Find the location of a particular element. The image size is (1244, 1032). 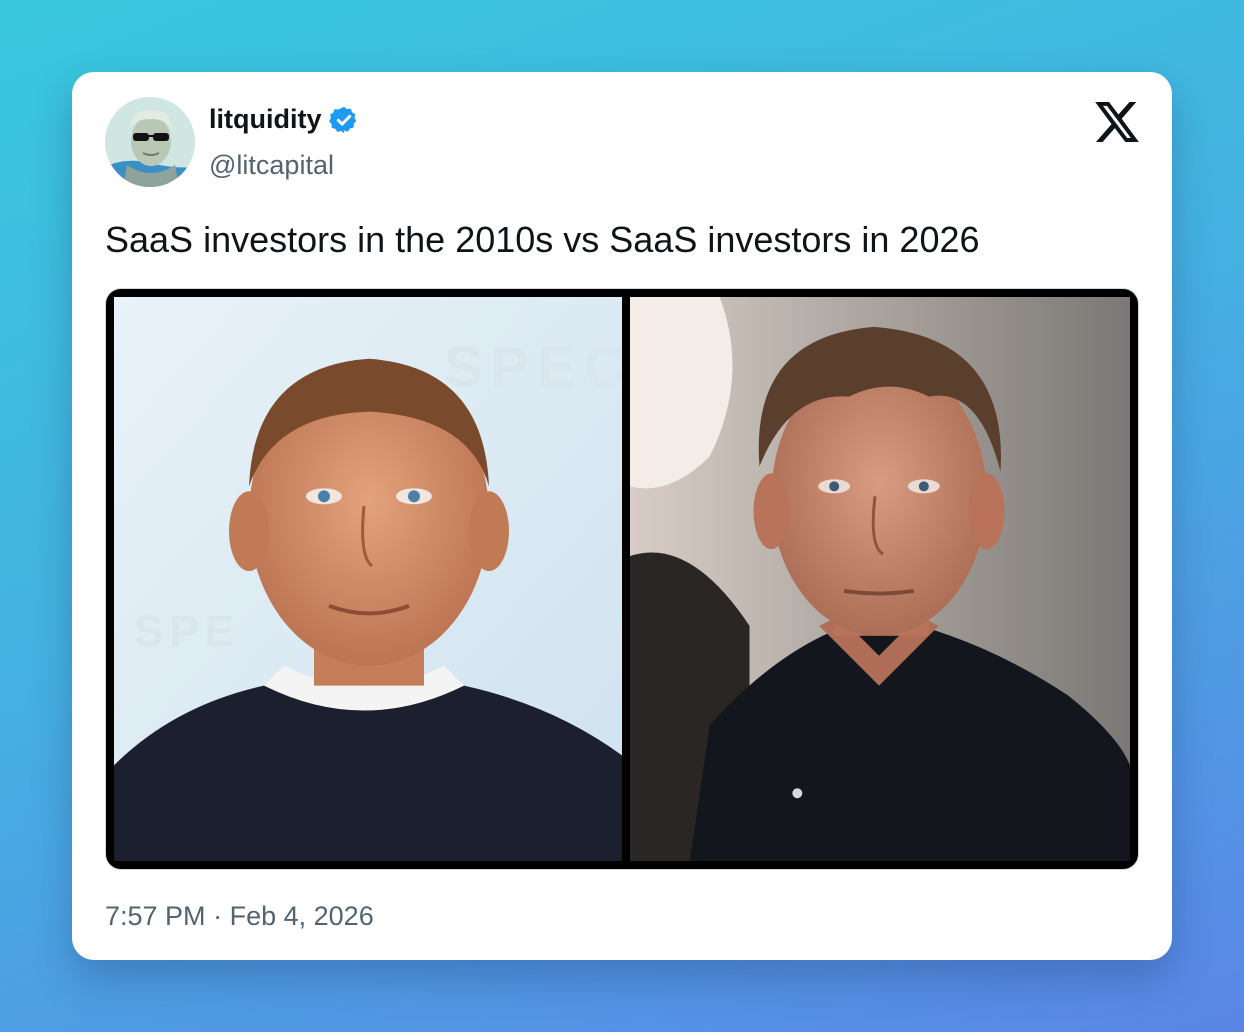

tweet-date: Feb 4, 2026 is located at coordinates (301, 916).